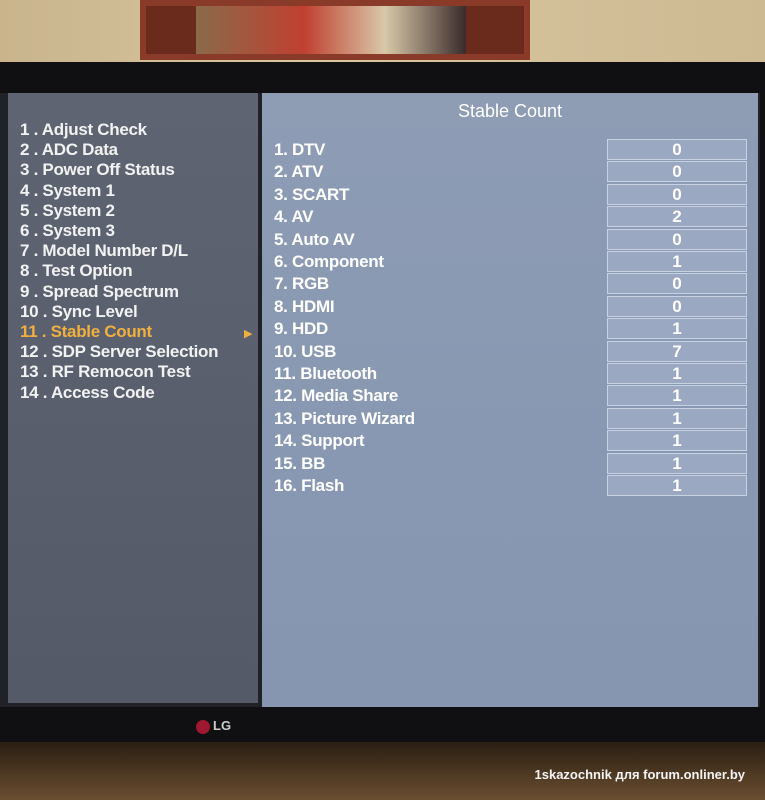 This screenshot has height=800, width=765. What do you see at coordinates (510, 111) in the screenshot?
I see `panel-title: Stable Count` at bounding box center [510, 111].